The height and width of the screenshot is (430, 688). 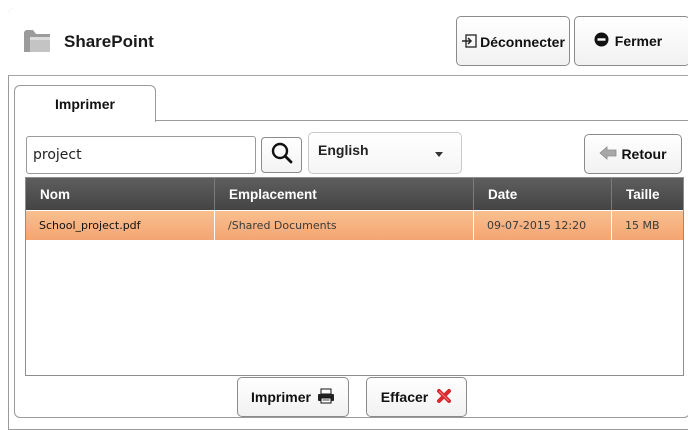 I want to click on clear-button: Effacer, so click(x=416, y=397).